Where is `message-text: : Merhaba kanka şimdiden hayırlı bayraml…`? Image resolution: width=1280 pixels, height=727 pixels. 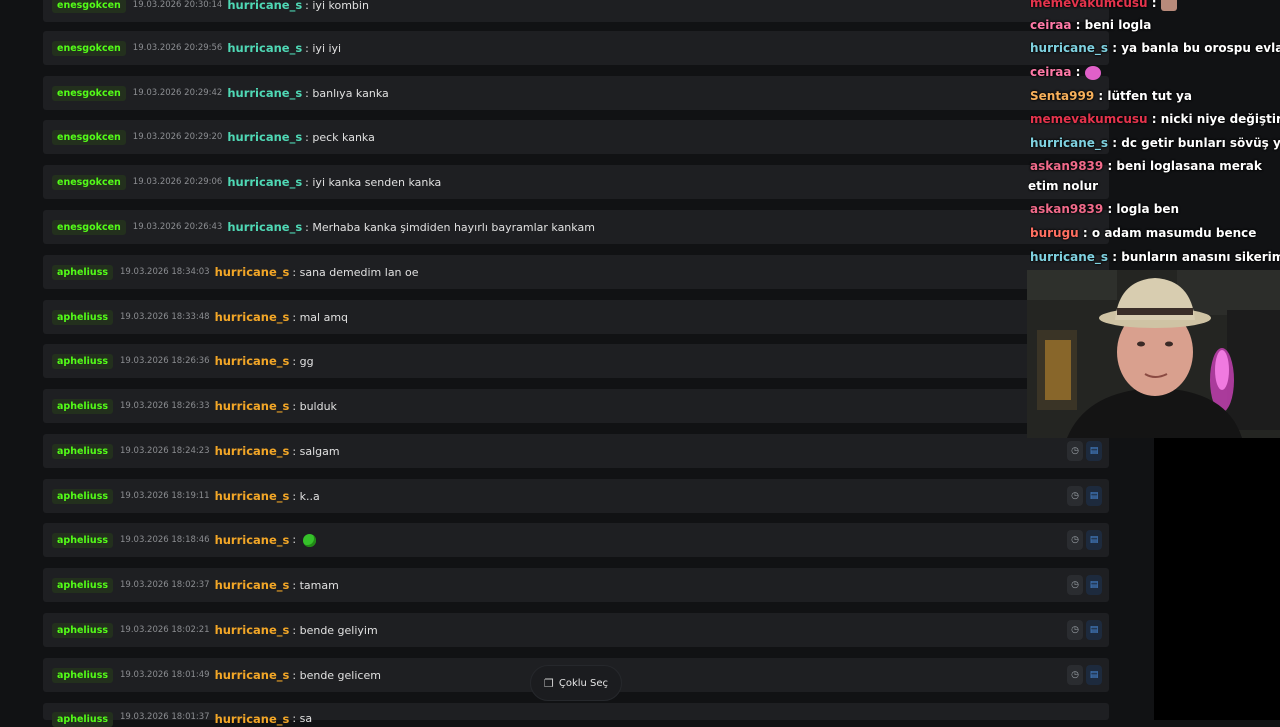 message-text: : Merhaba kanka şimdiden hayırlı bayraml… is located at coordinates (450, 227).